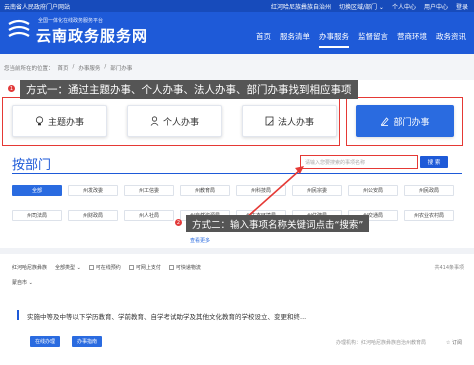 This screenshot has height=365, width=474. What do you see at coordinates (178, 222) in the screenshot?
I see `annotation-2-marker: 2` at bounding box center [178, 222].